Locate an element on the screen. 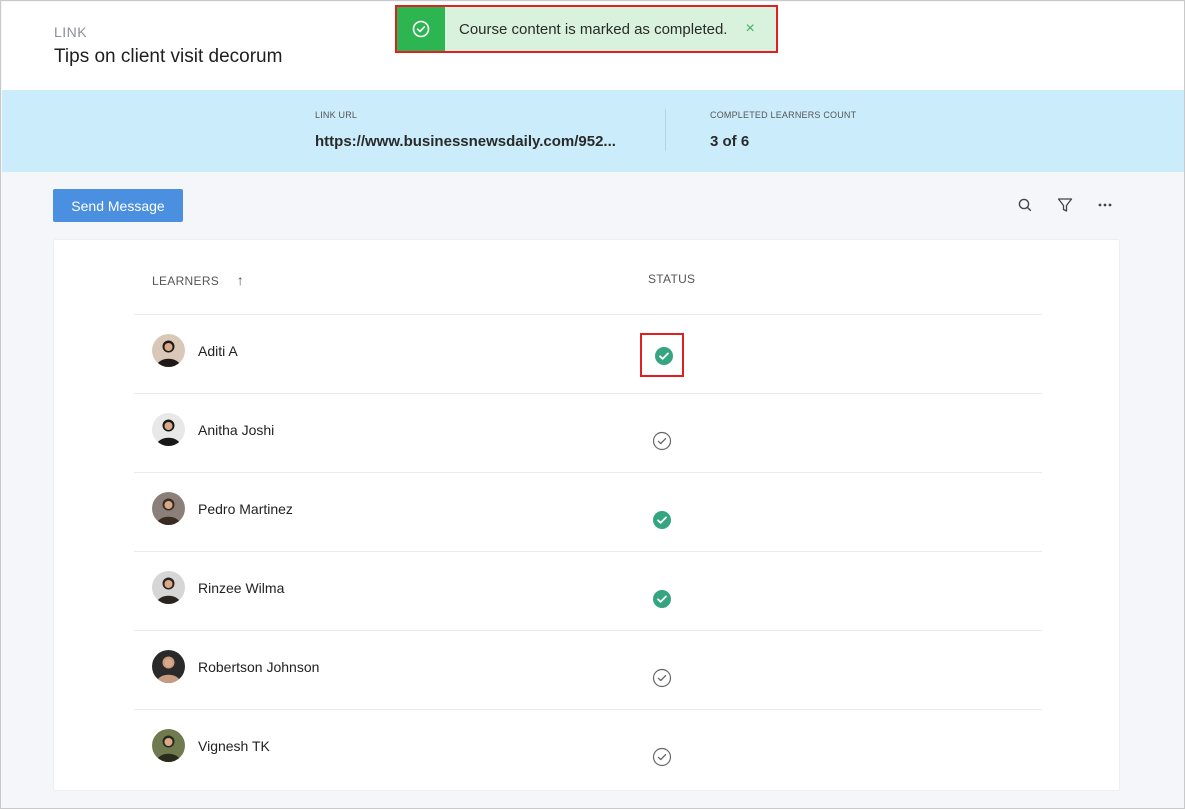 Image resolution: width=1185 pixels, height=809 pixels. table-row: Aditi A is located at coordinates (588, 353).